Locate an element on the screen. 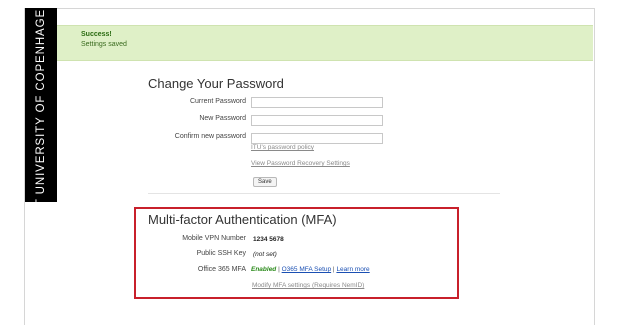 The height and width of the screenshot is (325, 625). success-alert: Success! Settings saved is located at coordinates (325, 43).